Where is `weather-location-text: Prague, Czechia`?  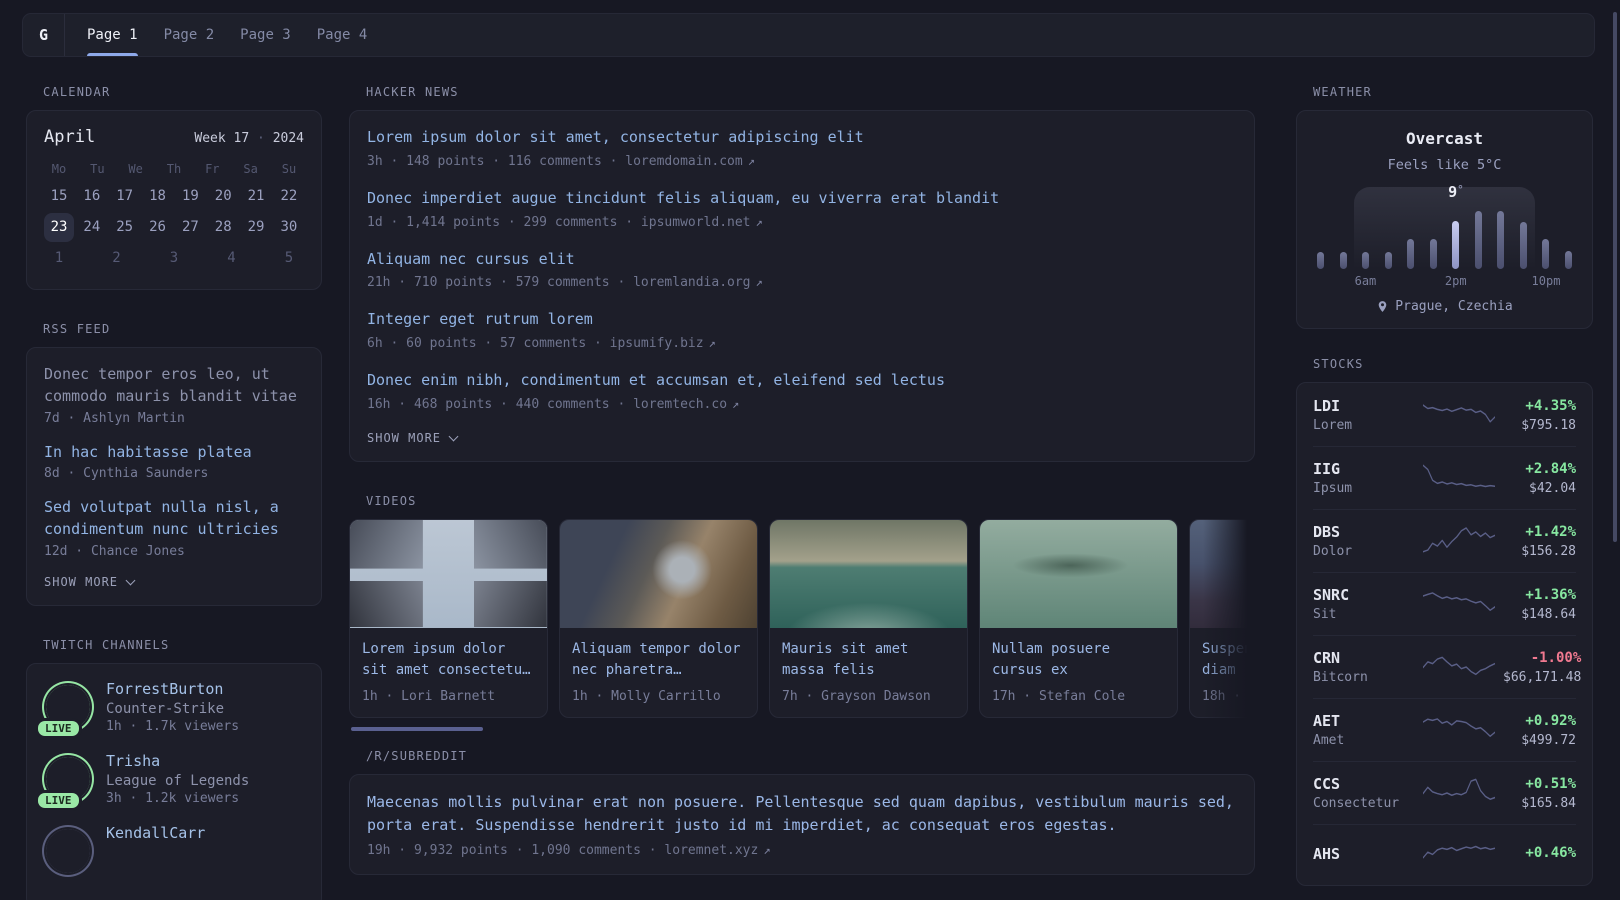
weather-location-text: Prague, Czechia is located at coordinates (1454, 306).